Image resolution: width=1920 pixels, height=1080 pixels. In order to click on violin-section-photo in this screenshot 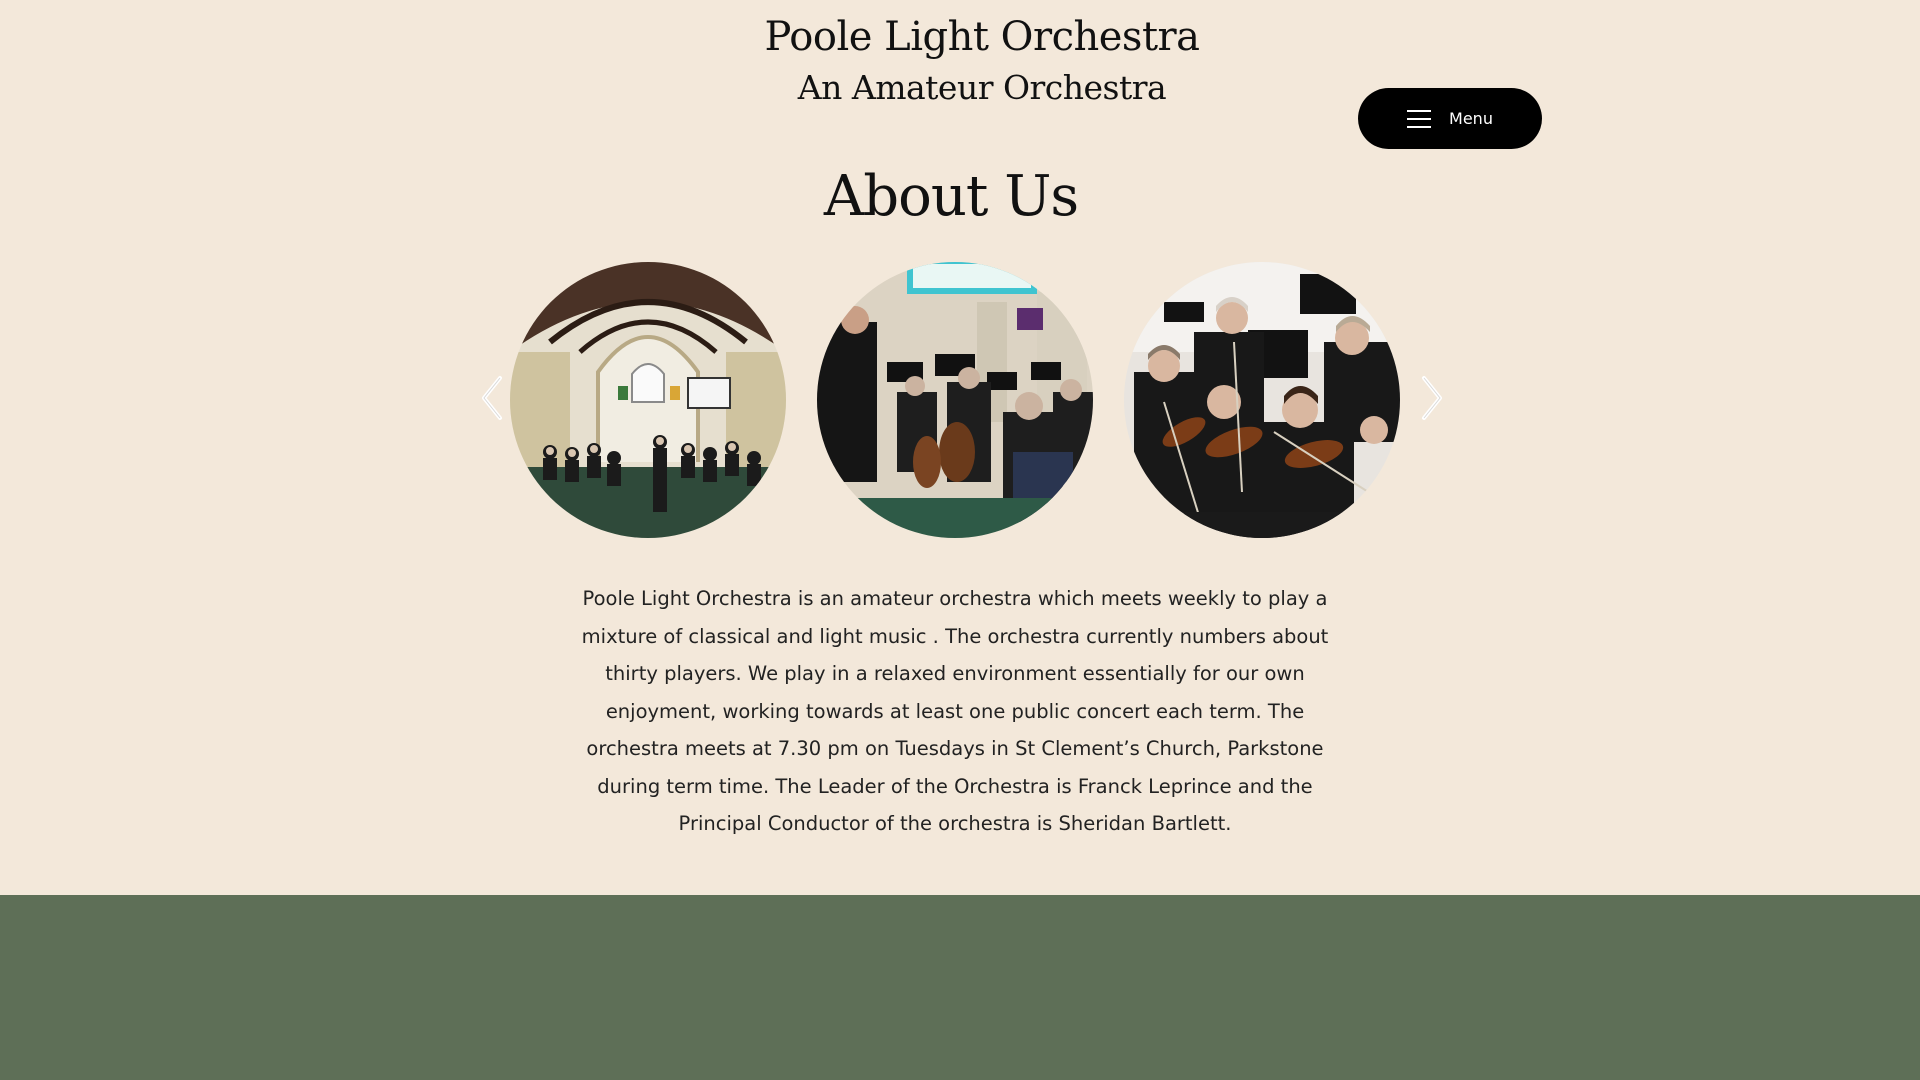, I will do `click(1262, 400)`.